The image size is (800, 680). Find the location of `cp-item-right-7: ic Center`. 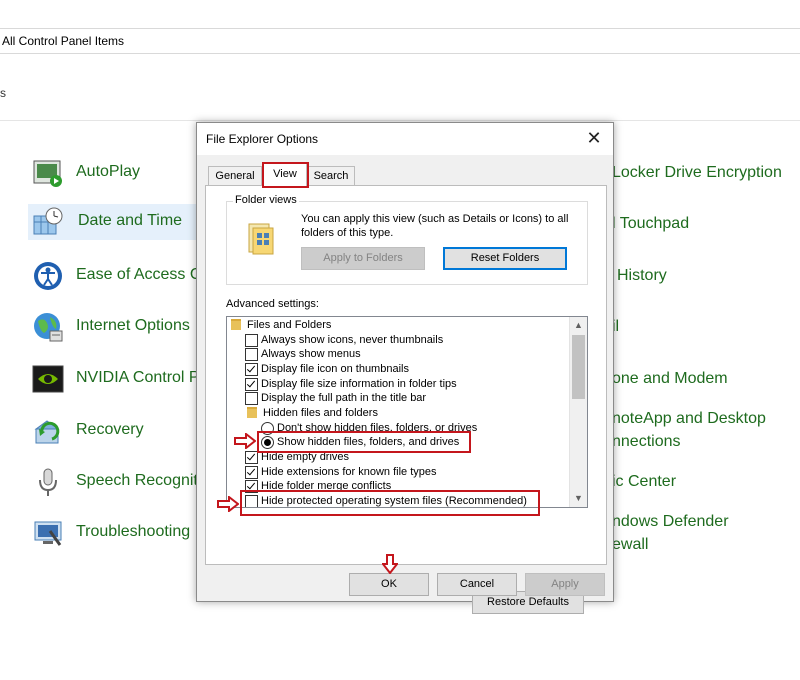

cp-item-right-7: ic Center is located at coordinates (644, 482).